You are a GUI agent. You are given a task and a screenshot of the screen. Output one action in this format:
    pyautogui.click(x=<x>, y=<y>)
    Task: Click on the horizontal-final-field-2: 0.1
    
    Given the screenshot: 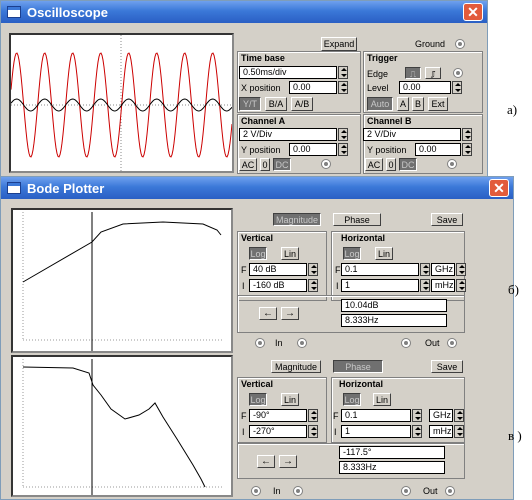 What is the action you would take?
    pyautogui.click(x=376, y=415)
    